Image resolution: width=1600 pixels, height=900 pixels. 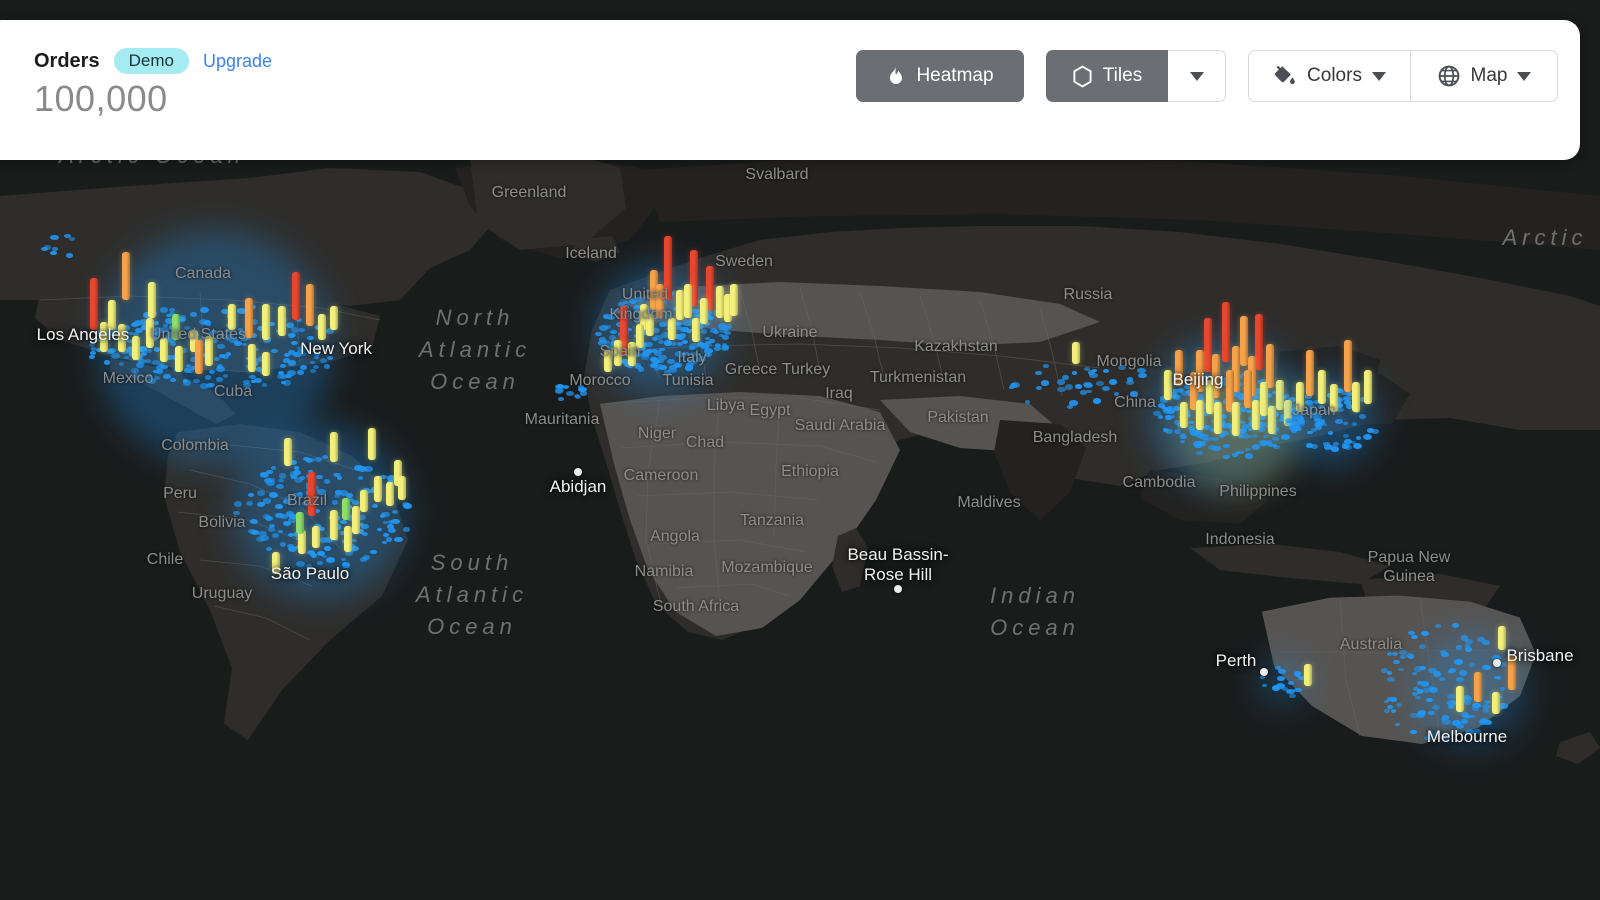 I want to click on panel-heading: Orders Demo Upgrade 100,000, so click(x=153, y=83).